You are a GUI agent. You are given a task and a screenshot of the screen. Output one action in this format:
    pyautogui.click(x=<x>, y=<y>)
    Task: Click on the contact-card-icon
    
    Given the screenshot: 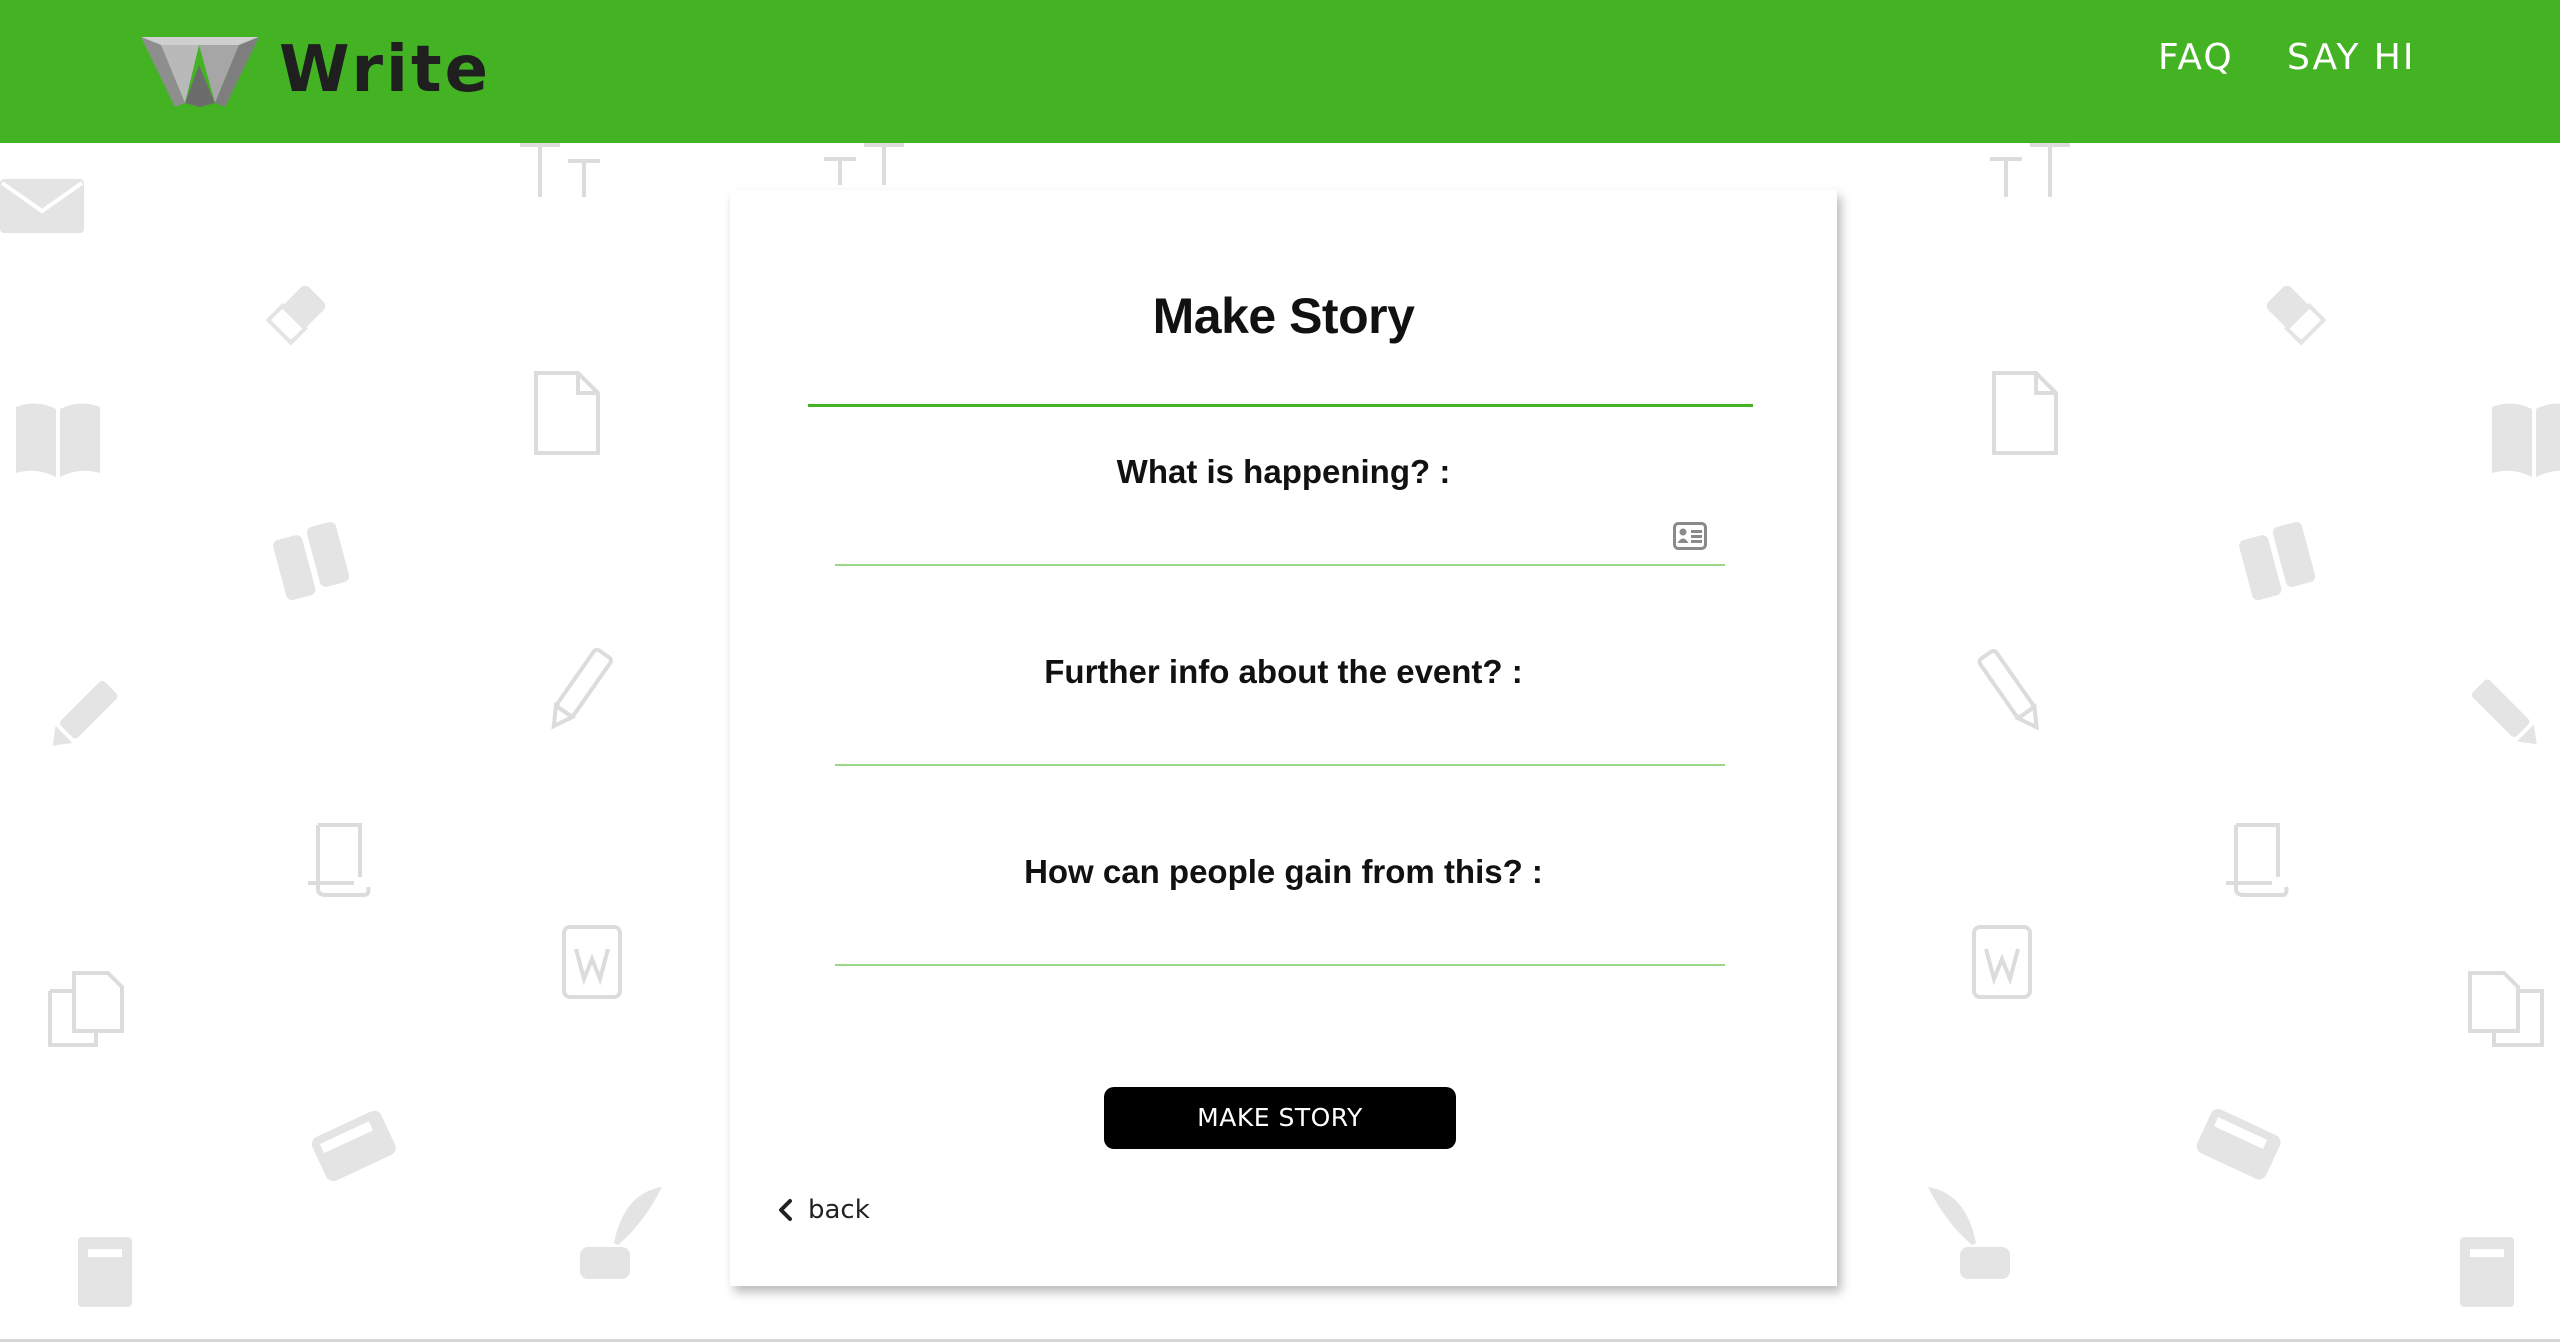 What is the action you would take?
    pyautogui.click(x=1690, y=536)
    